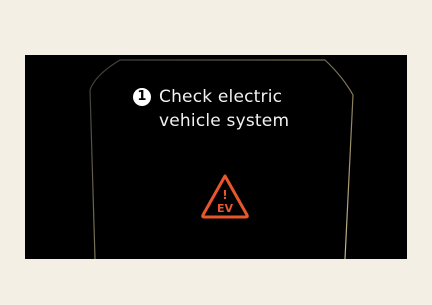  Describe the element at coordinates (224, 121) in the screenshot. I see `message-text-line-2: vehicle system` at that location.